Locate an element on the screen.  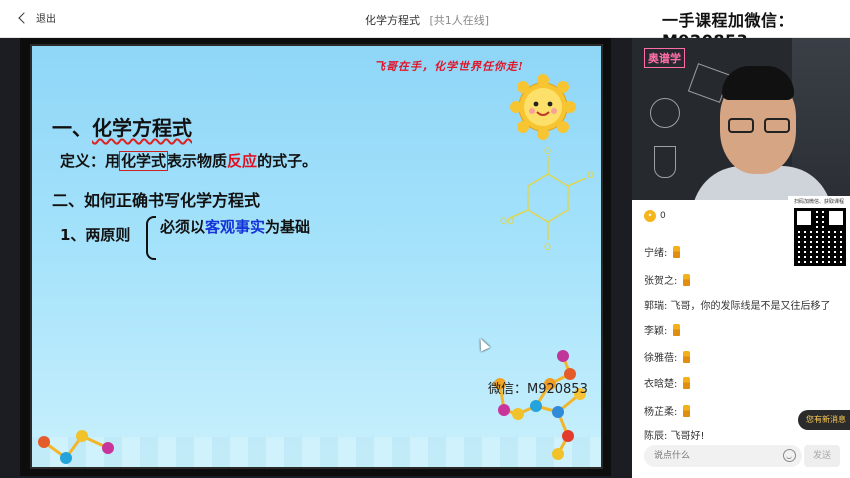
principle-1-b: 客观事实 is located at coordinates (235, 227).